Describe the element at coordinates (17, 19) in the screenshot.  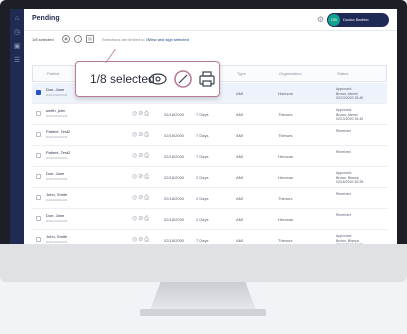
I see `home-icon: ⌂` at that location.